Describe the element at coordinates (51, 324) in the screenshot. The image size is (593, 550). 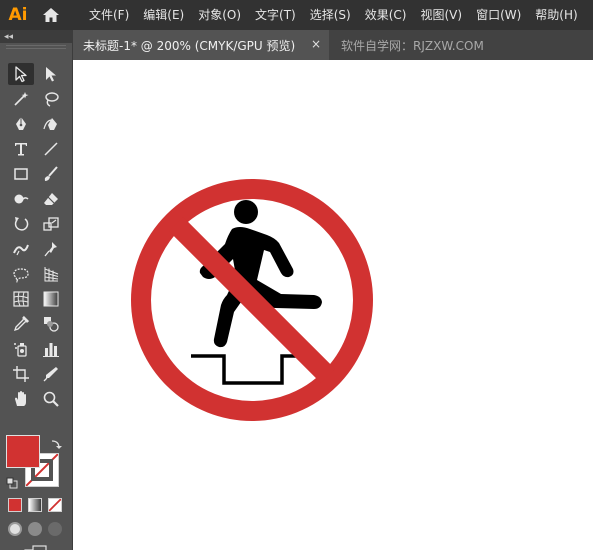
I see `blend-tool-icon` at that location.